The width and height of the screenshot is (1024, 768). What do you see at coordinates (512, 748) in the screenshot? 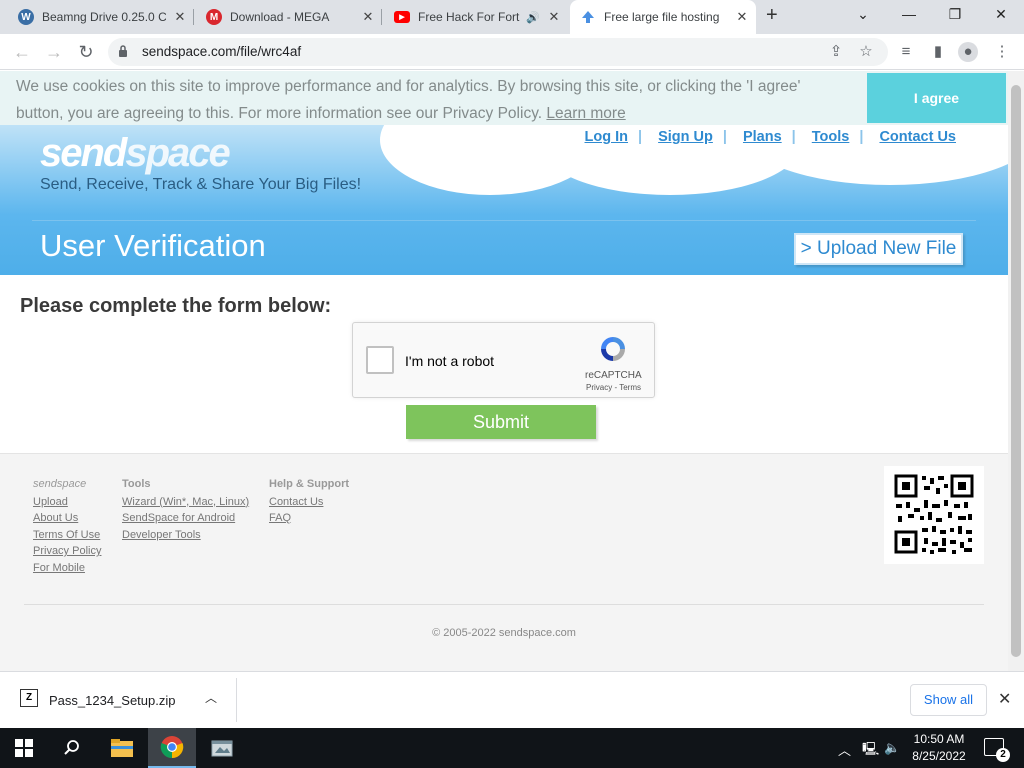
I see `windows-taskbar: ︿ 🖳 🔈 10:50 AM 8/25/2022 2` at bounding box center [512, 748].